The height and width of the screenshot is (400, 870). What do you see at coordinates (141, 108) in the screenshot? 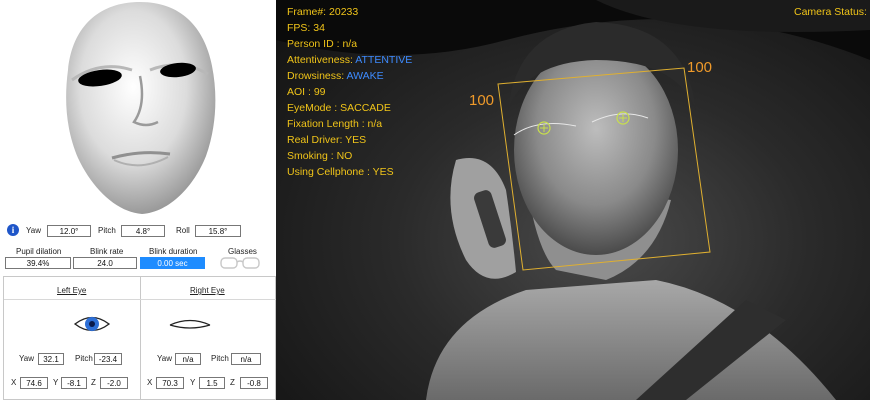
I see `head-model-icon` at bounding box center [141, 108].